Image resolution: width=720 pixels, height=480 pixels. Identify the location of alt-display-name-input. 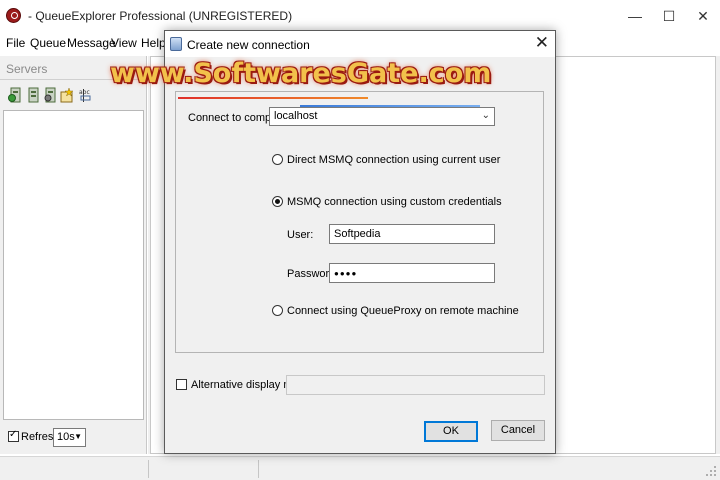
(415, 385).